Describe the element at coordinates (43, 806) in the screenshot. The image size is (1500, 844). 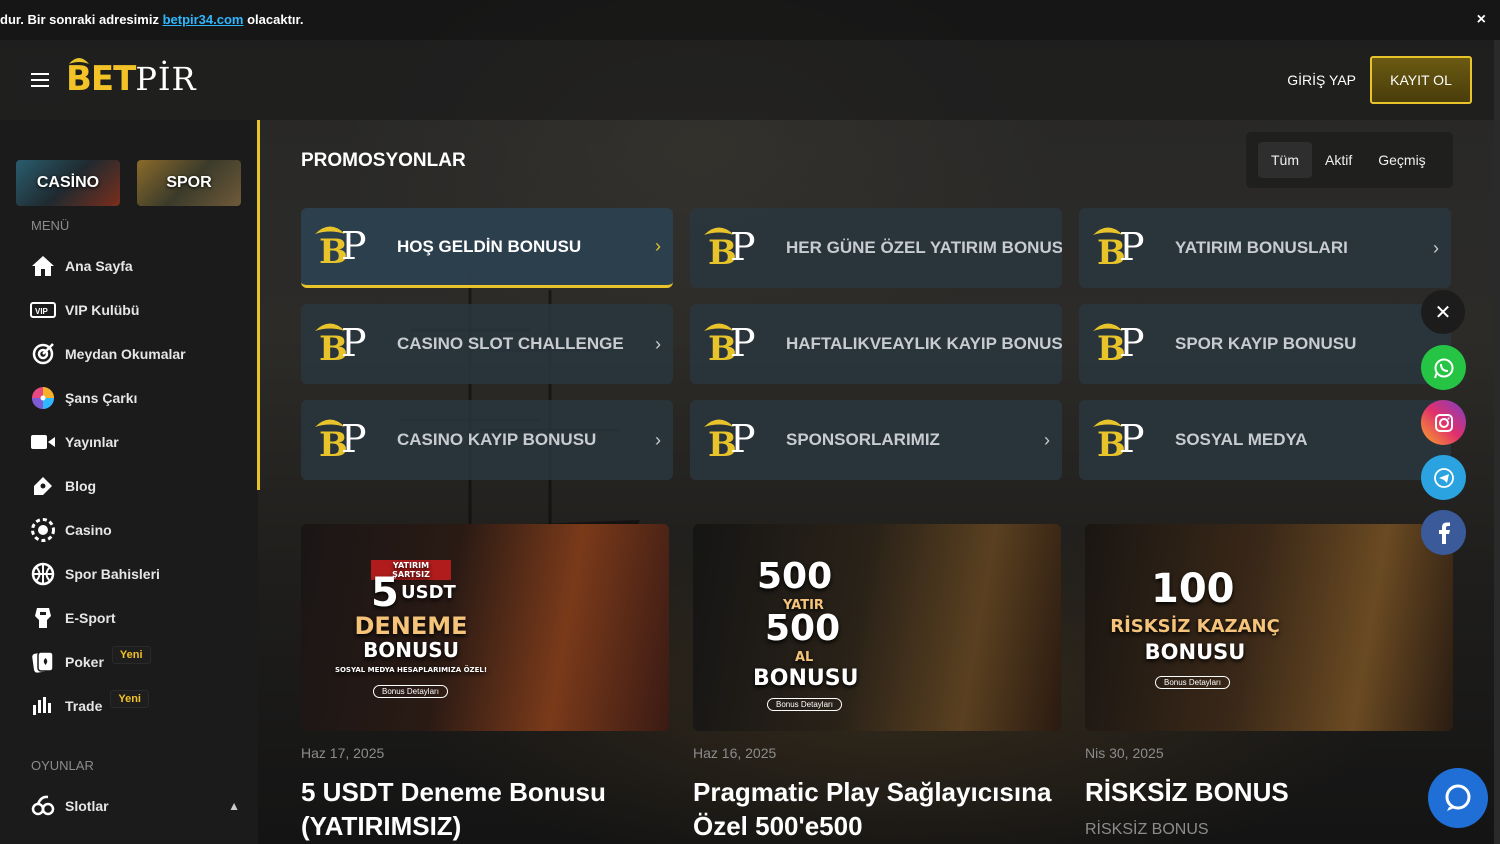
I see `slot-icon` at that location.